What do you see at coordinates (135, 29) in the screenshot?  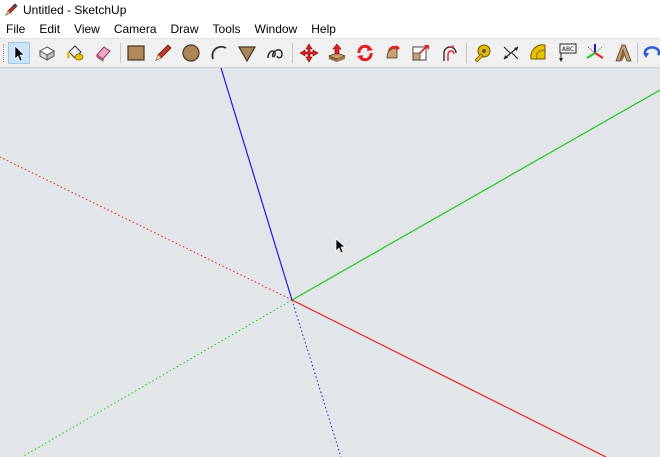 I see `menu-camera: Camera` at bounding box center [135, 29].